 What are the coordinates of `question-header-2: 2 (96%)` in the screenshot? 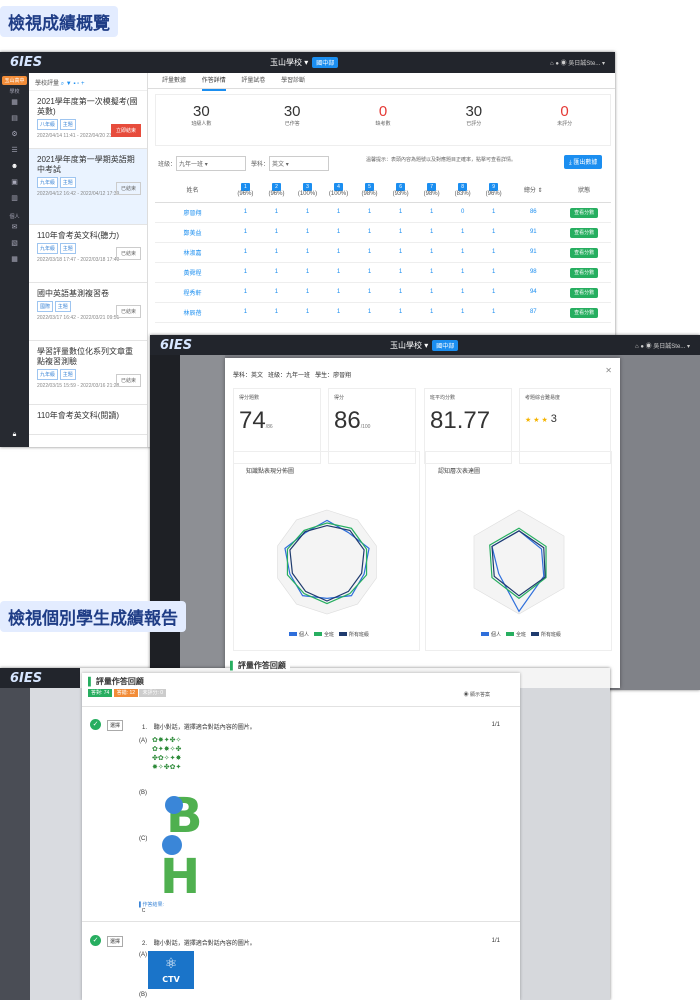 It's located at (276, 190).